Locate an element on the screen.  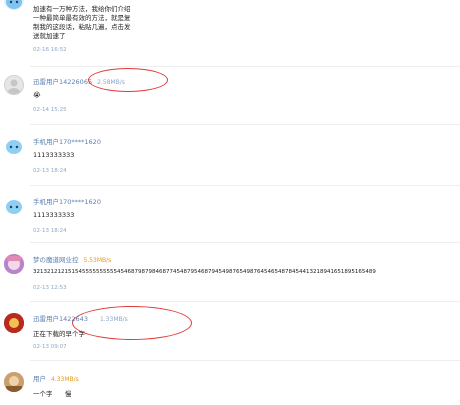
username-row: 梦の魔道网业控 5.53MB/s is located at coordinates (72, 259).